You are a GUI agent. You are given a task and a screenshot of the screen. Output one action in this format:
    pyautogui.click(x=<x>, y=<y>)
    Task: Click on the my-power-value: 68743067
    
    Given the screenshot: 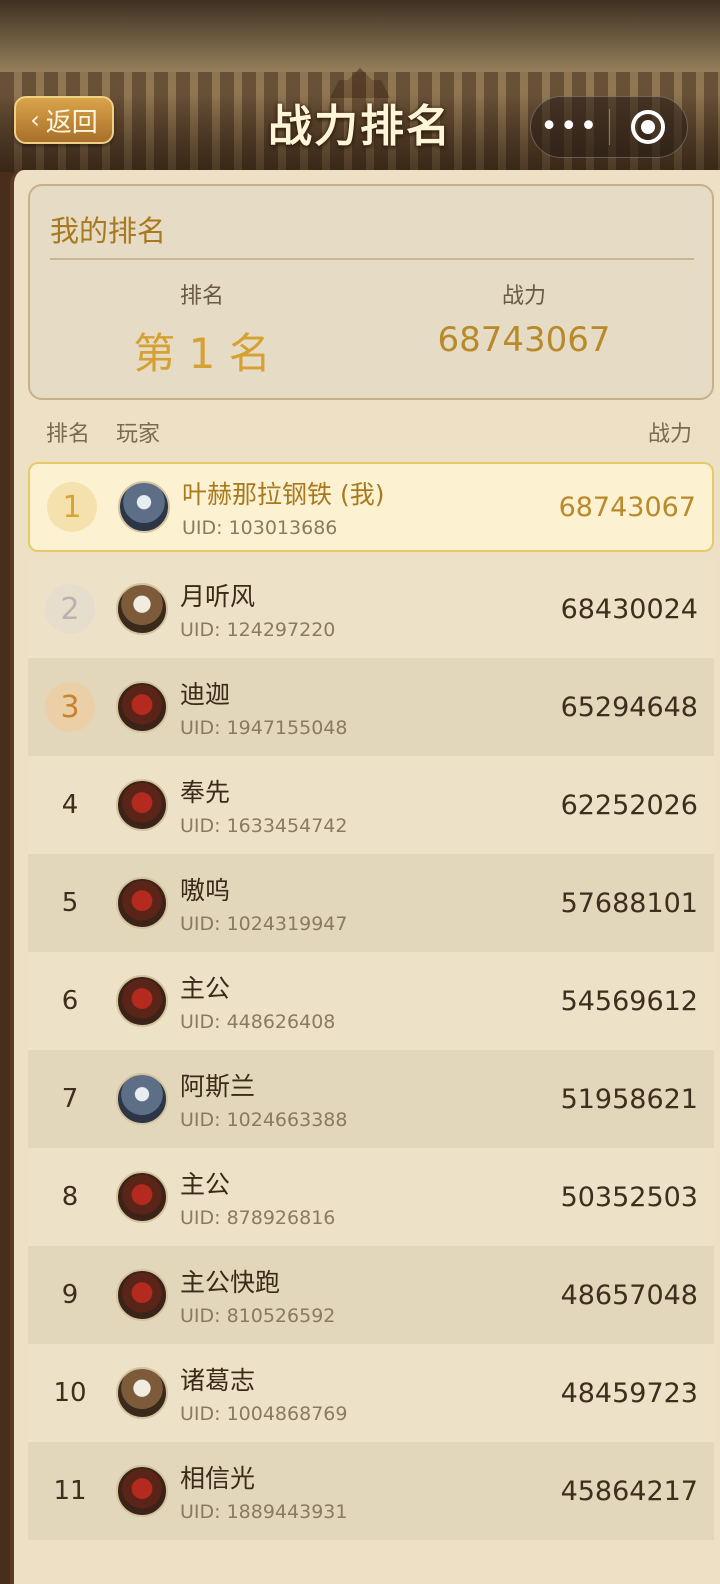 What is the action you would take?
    pyautogui.click(x=524, y=340)
    